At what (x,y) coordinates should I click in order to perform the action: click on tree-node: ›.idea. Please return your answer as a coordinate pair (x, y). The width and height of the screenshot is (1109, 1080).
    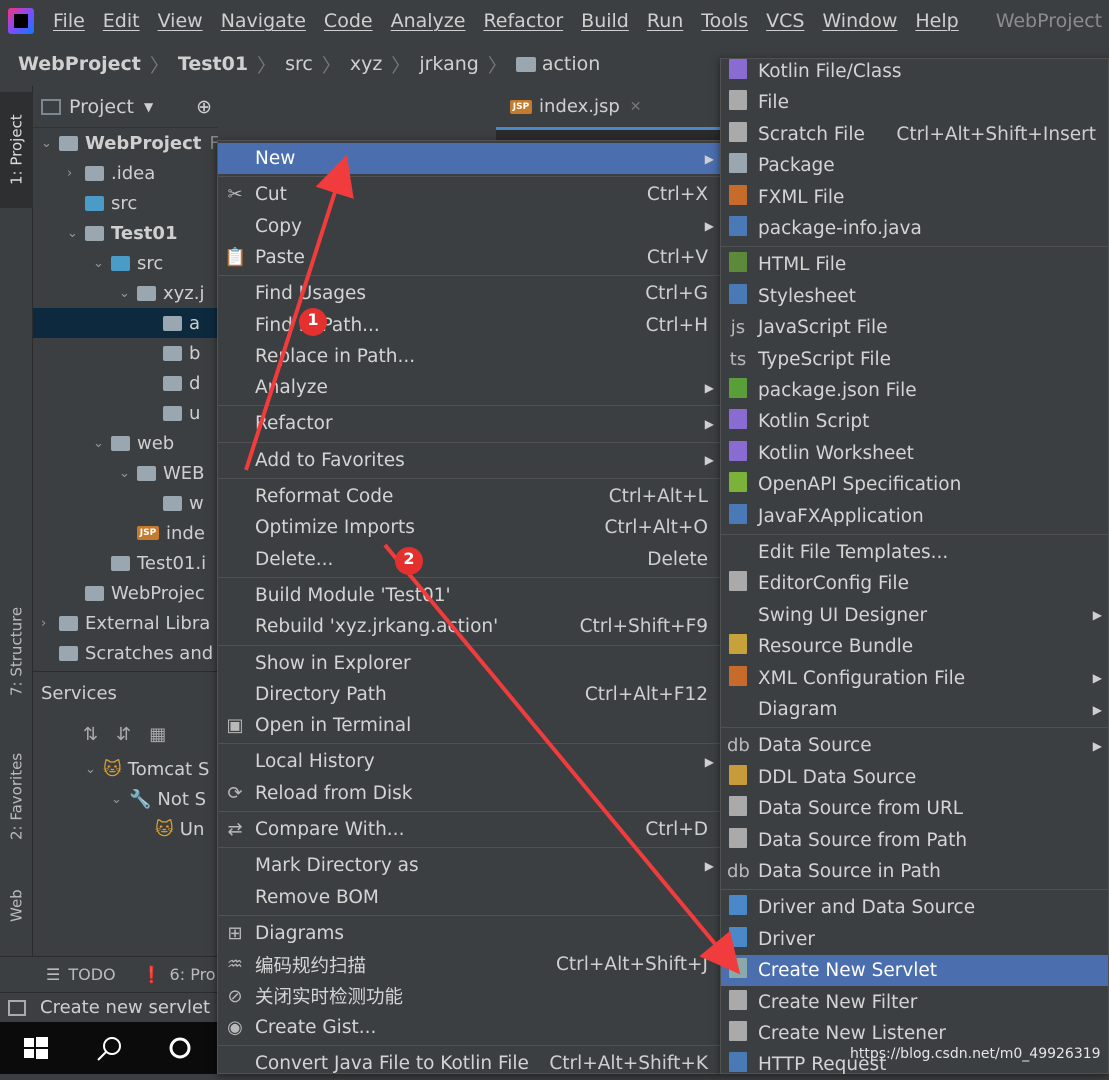
    Looking at the image, I should click on (94, 173).